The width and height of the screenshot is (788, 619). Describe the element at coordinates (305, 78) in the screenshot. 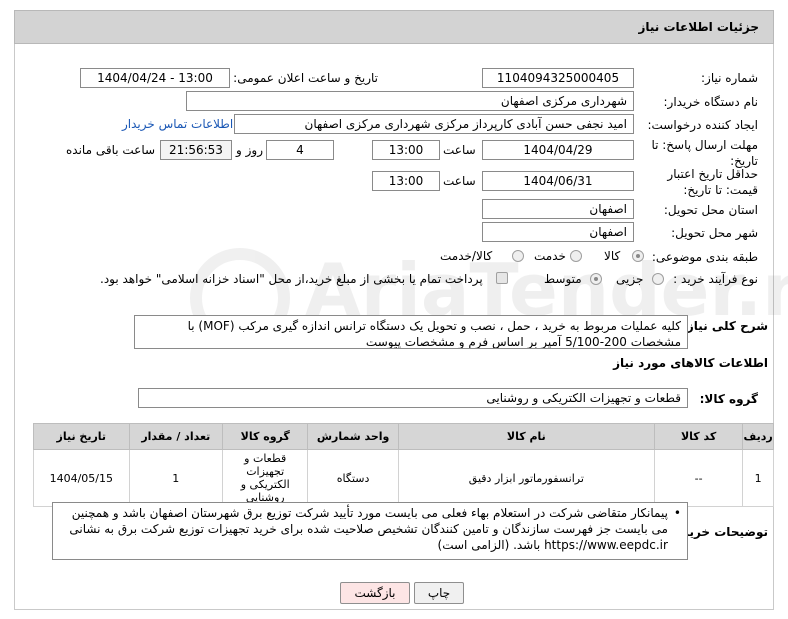

I see `announce-label: تاریخ و ساعت اعلان عمومی:` at that location.